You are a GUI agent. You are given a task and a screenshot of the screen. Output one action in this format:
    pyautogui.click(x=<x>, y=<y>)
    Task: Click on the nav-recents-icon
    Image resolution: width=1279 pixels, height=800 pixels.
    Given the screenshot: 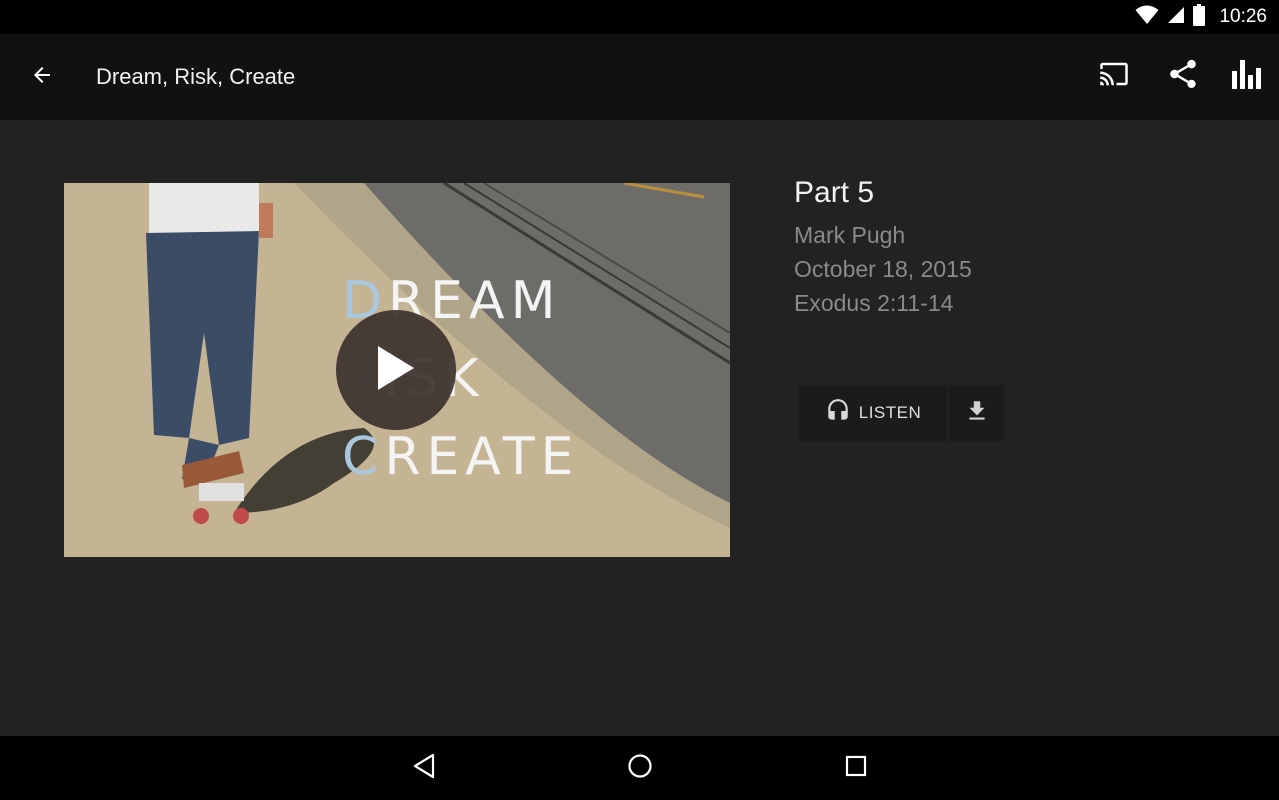 What is the action you would take?
    pyautogui.click(x=856, y=768)
    